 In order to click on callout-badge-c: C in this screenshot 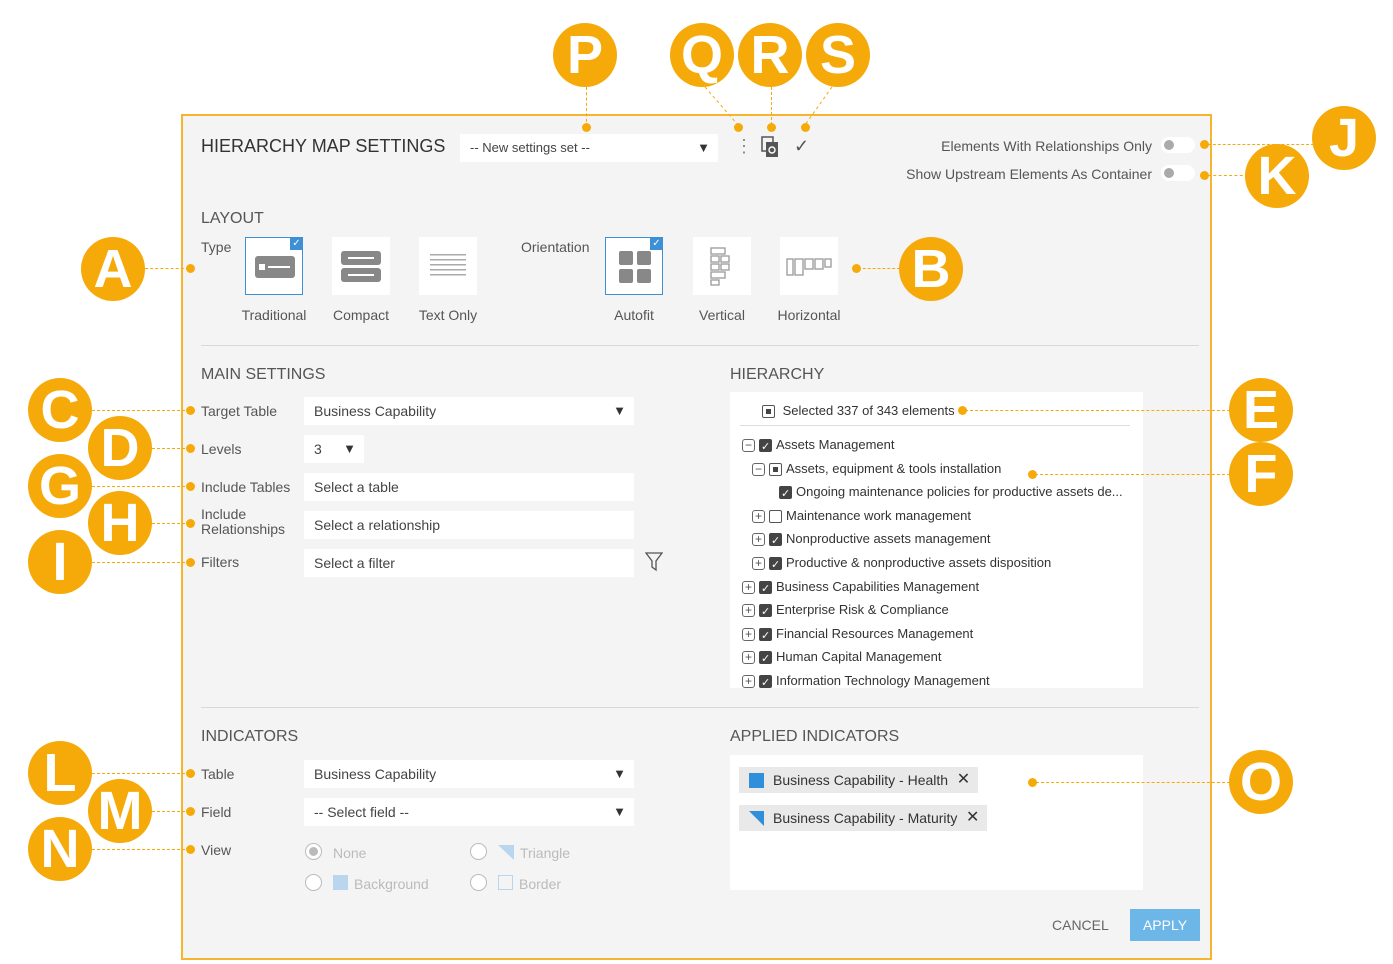, I will do `click(60, 410)`.